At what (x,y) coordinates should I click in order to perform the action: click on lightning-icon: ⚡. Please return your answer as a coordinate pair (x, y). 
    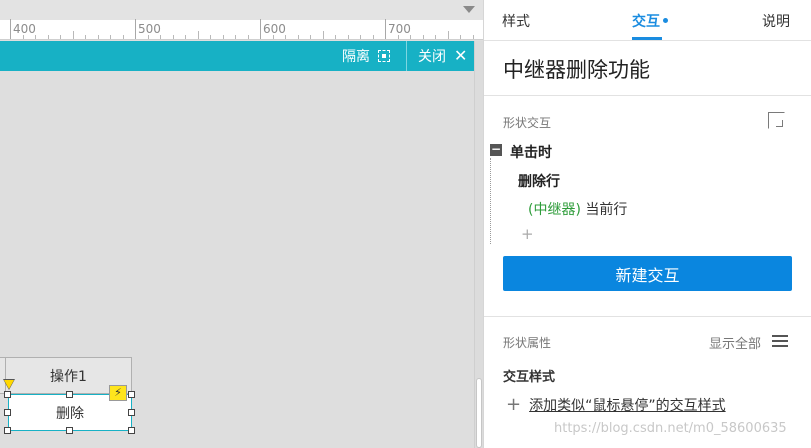
    Looking at the image, I should click on (118, 393).